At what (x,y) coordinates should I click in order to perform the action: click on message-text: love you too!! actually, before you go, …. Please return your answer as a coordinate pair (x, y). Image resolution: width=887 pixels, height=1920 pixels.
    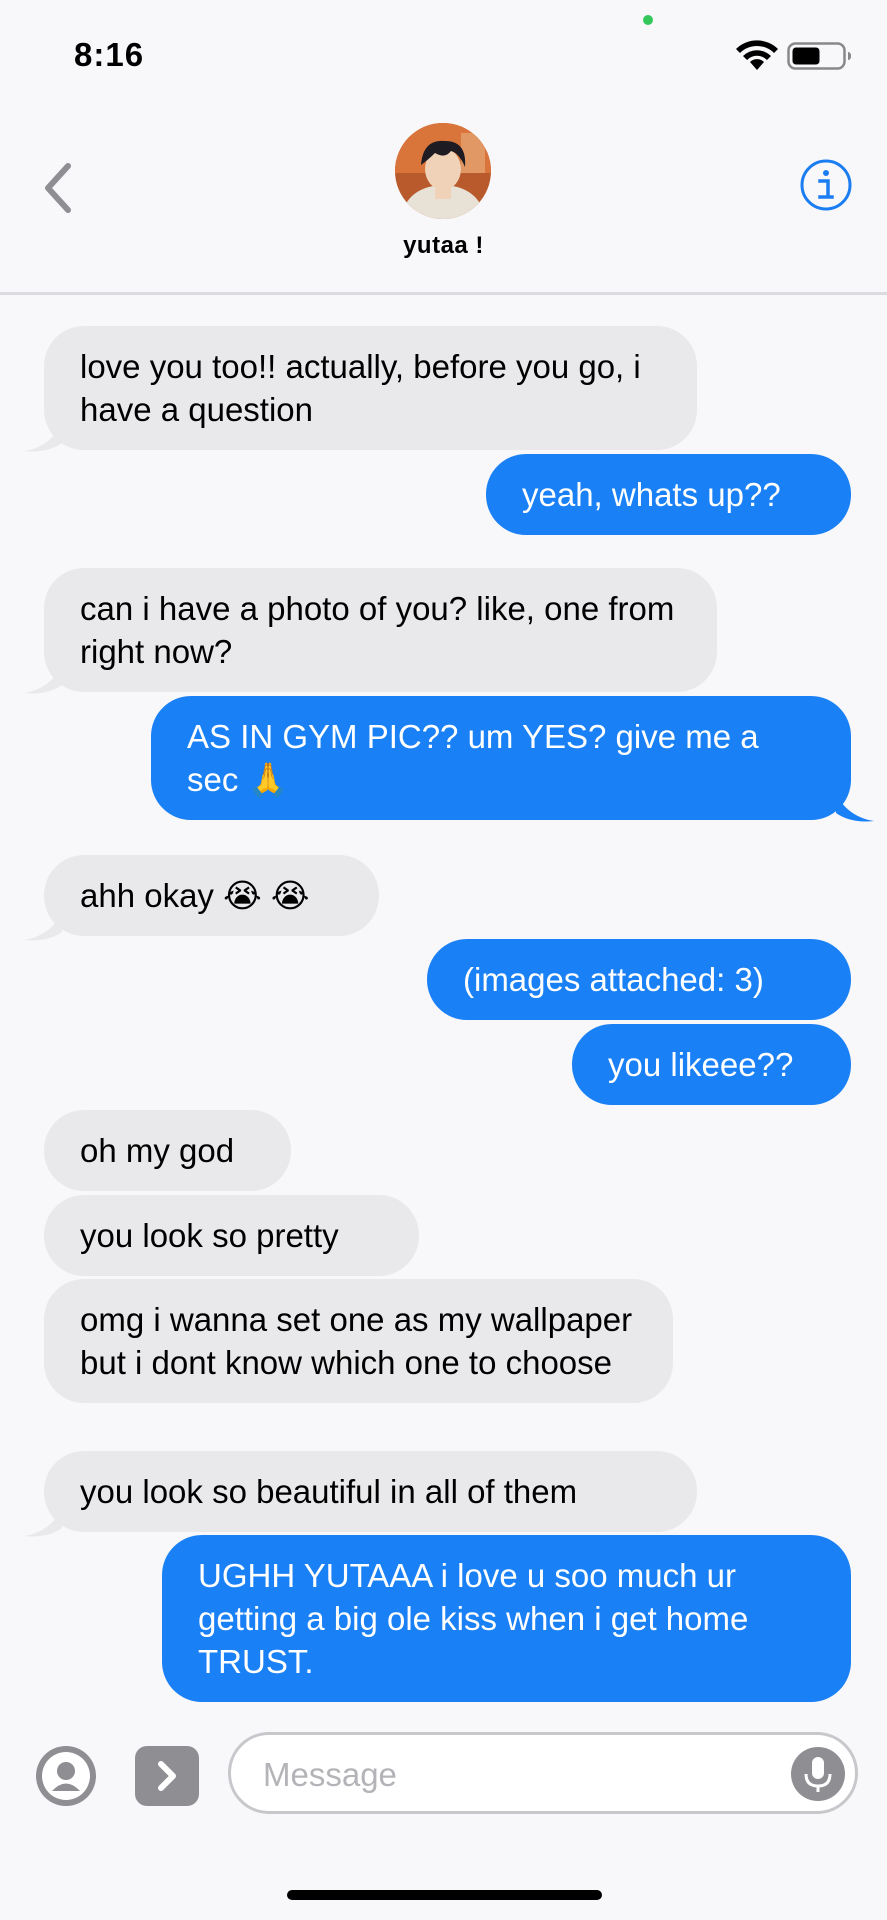
    Looking at the image, I should click on (360, 388).